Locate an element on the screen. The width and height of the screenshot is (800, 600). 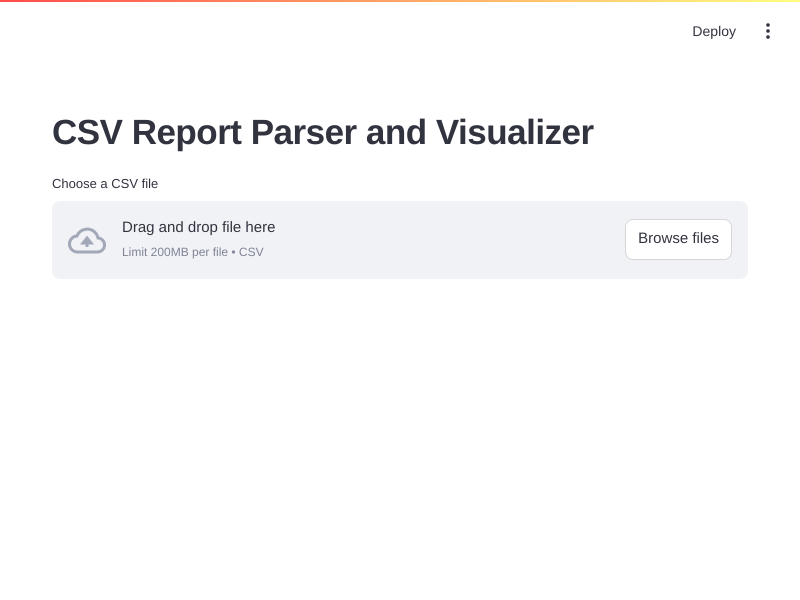
uploader-label: Choose a CSV file is located at coordinates (106, 184).